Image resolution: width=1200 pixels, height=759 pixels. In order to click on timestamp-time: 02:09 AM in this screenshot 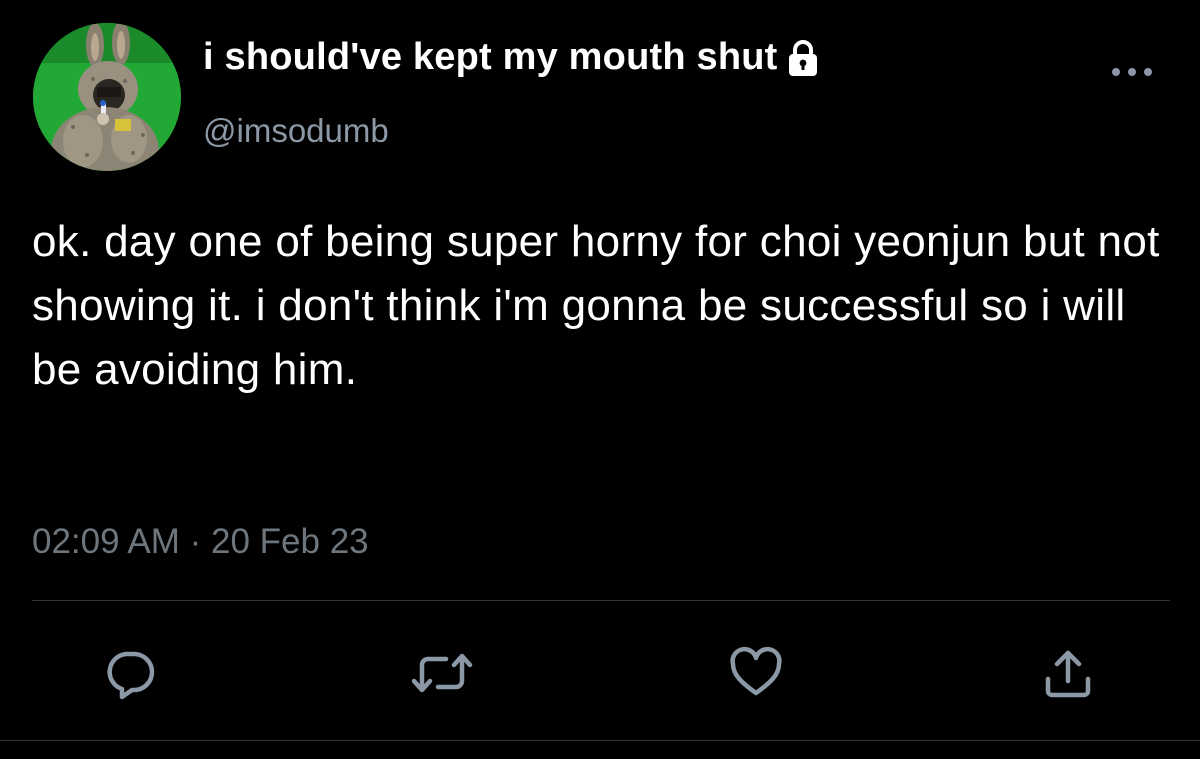, I will do `click(106, 541)`.